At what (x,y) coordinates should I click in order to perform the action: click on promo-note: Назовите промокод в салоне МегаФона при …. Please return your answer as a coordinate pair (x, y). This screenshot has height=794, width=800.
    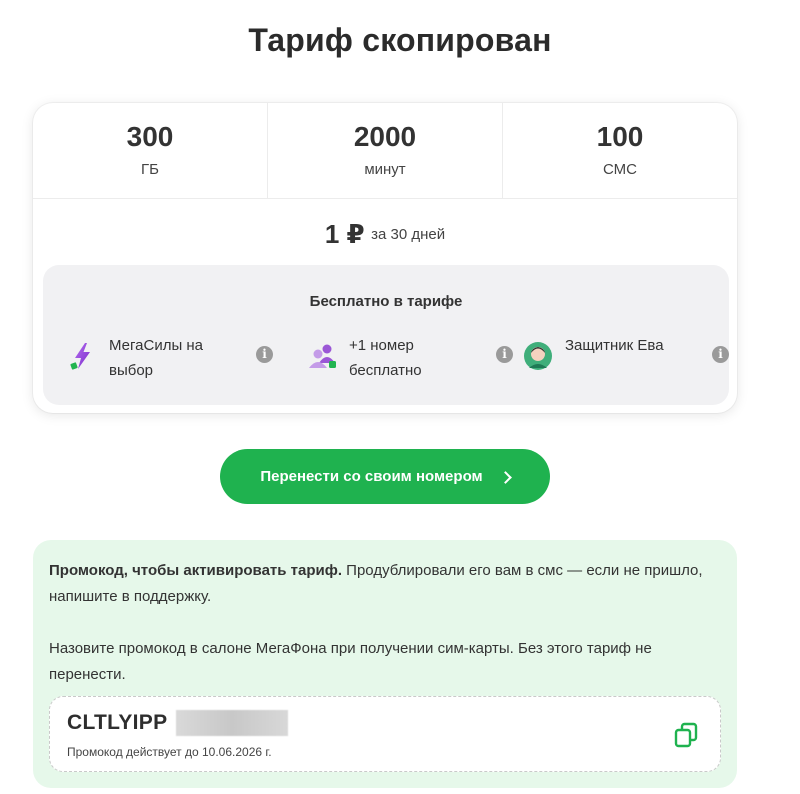
    Looking at the image, I should click on (350, 661).